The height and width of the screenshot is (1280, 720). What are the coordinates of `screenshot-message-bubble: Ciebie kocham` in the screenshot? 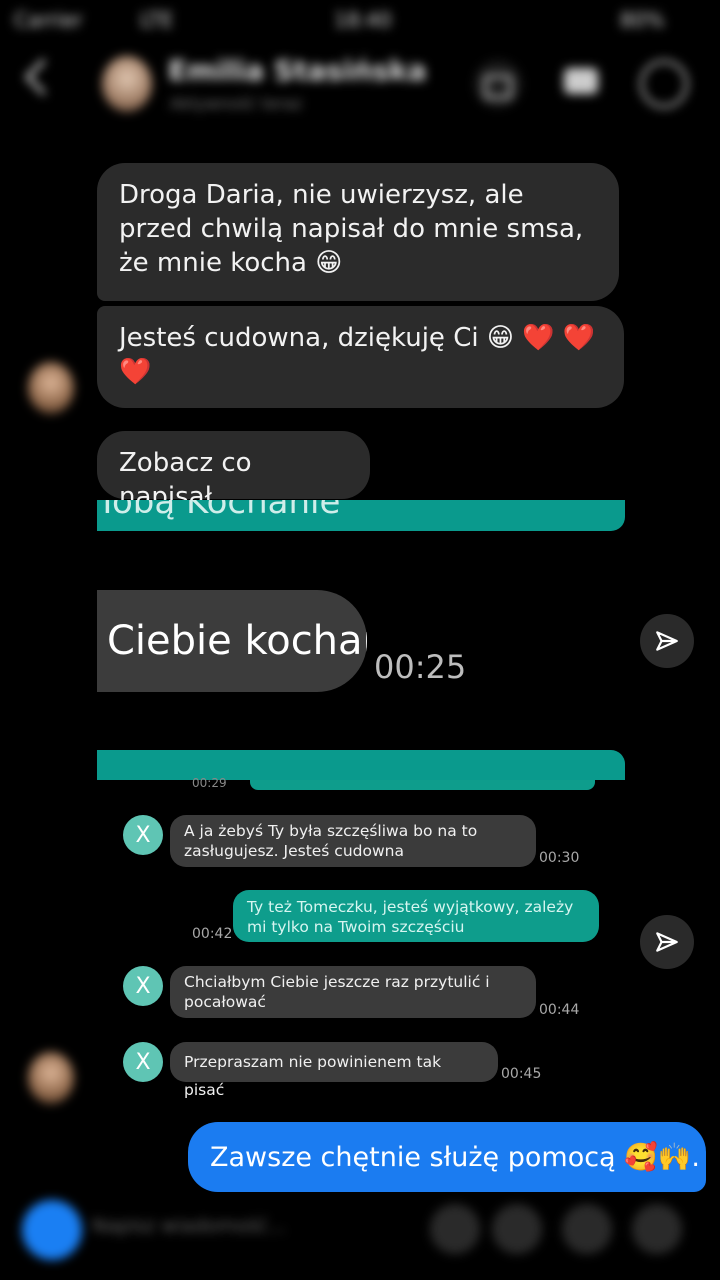 It's located at (232, 641).